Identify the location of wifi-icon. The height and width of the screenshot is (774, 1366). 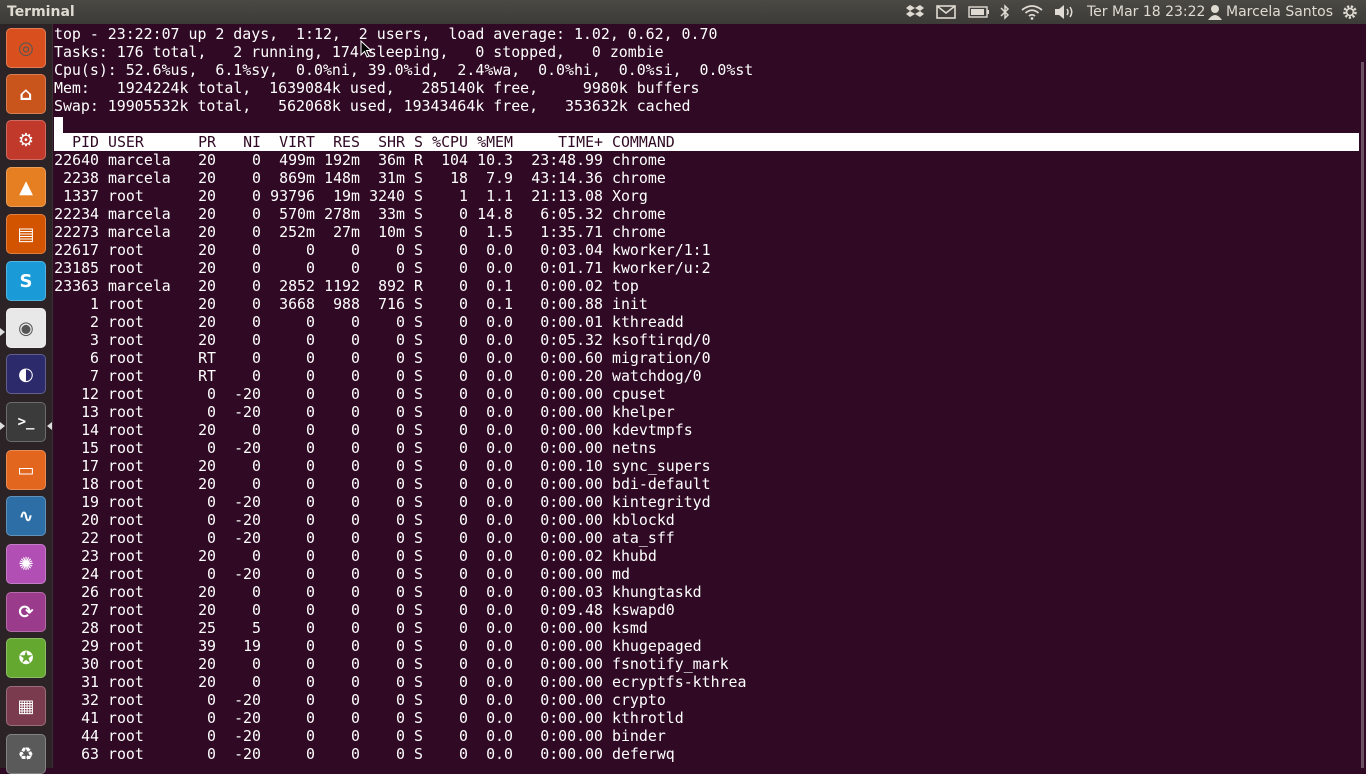
(1032, 12).